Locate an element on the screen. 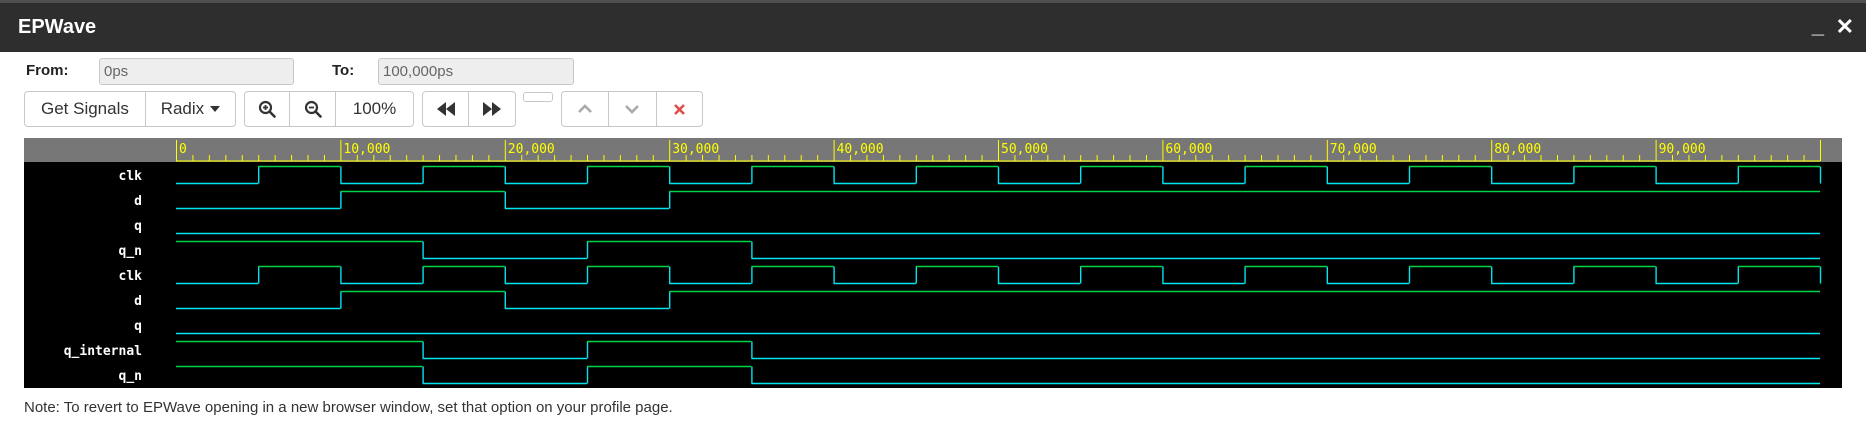 This screenshot has height=435, width=1866. to-input is located at coordinates (476, 71).